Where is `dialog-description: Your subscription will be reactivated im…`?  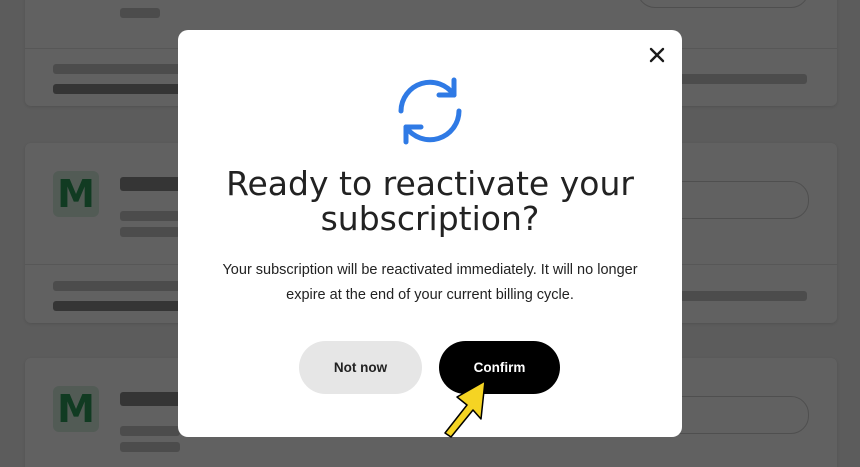 dialog-description: Your subscription will be reactivated im… is located at coordinates (430, 282).